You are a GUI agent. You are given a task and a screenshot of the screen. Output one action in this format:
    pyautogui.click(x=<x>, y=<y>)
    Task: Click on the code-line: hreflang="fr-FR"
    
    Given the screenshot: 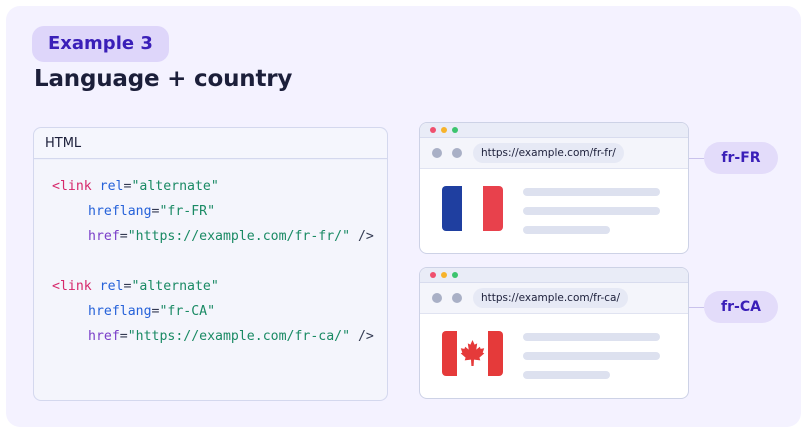 What is the action you would take?
    pyautogui.click(x=151, y=211)
    